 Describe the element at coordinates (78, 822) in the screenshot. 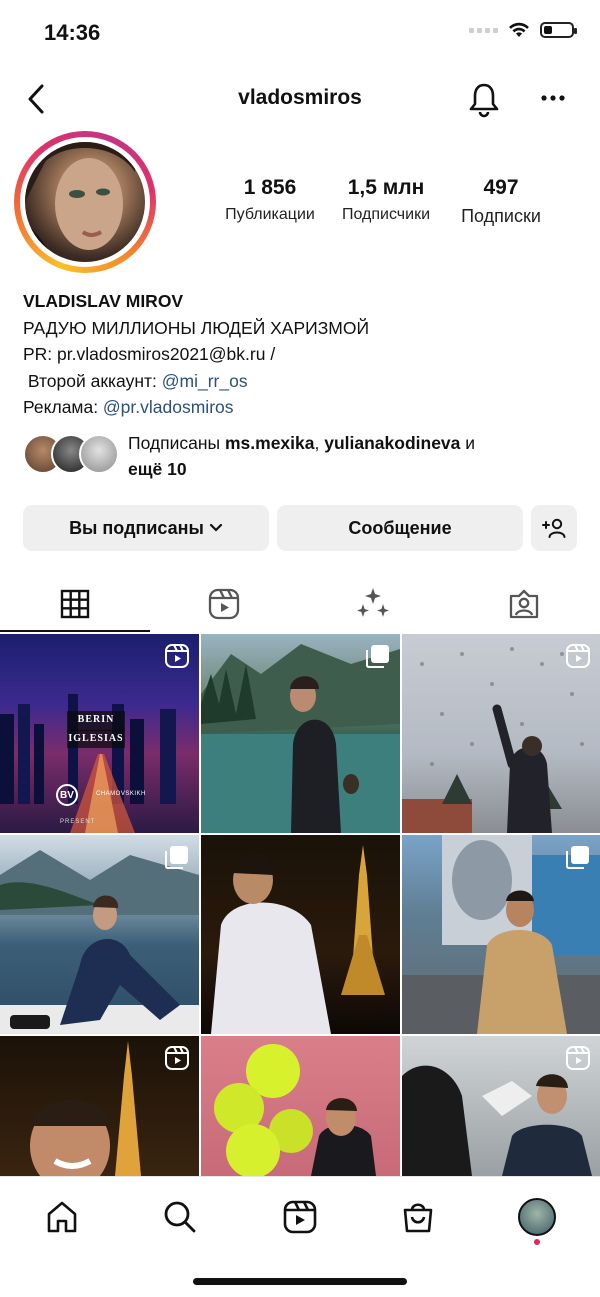

I see `present-text: PRESENT` at that location.